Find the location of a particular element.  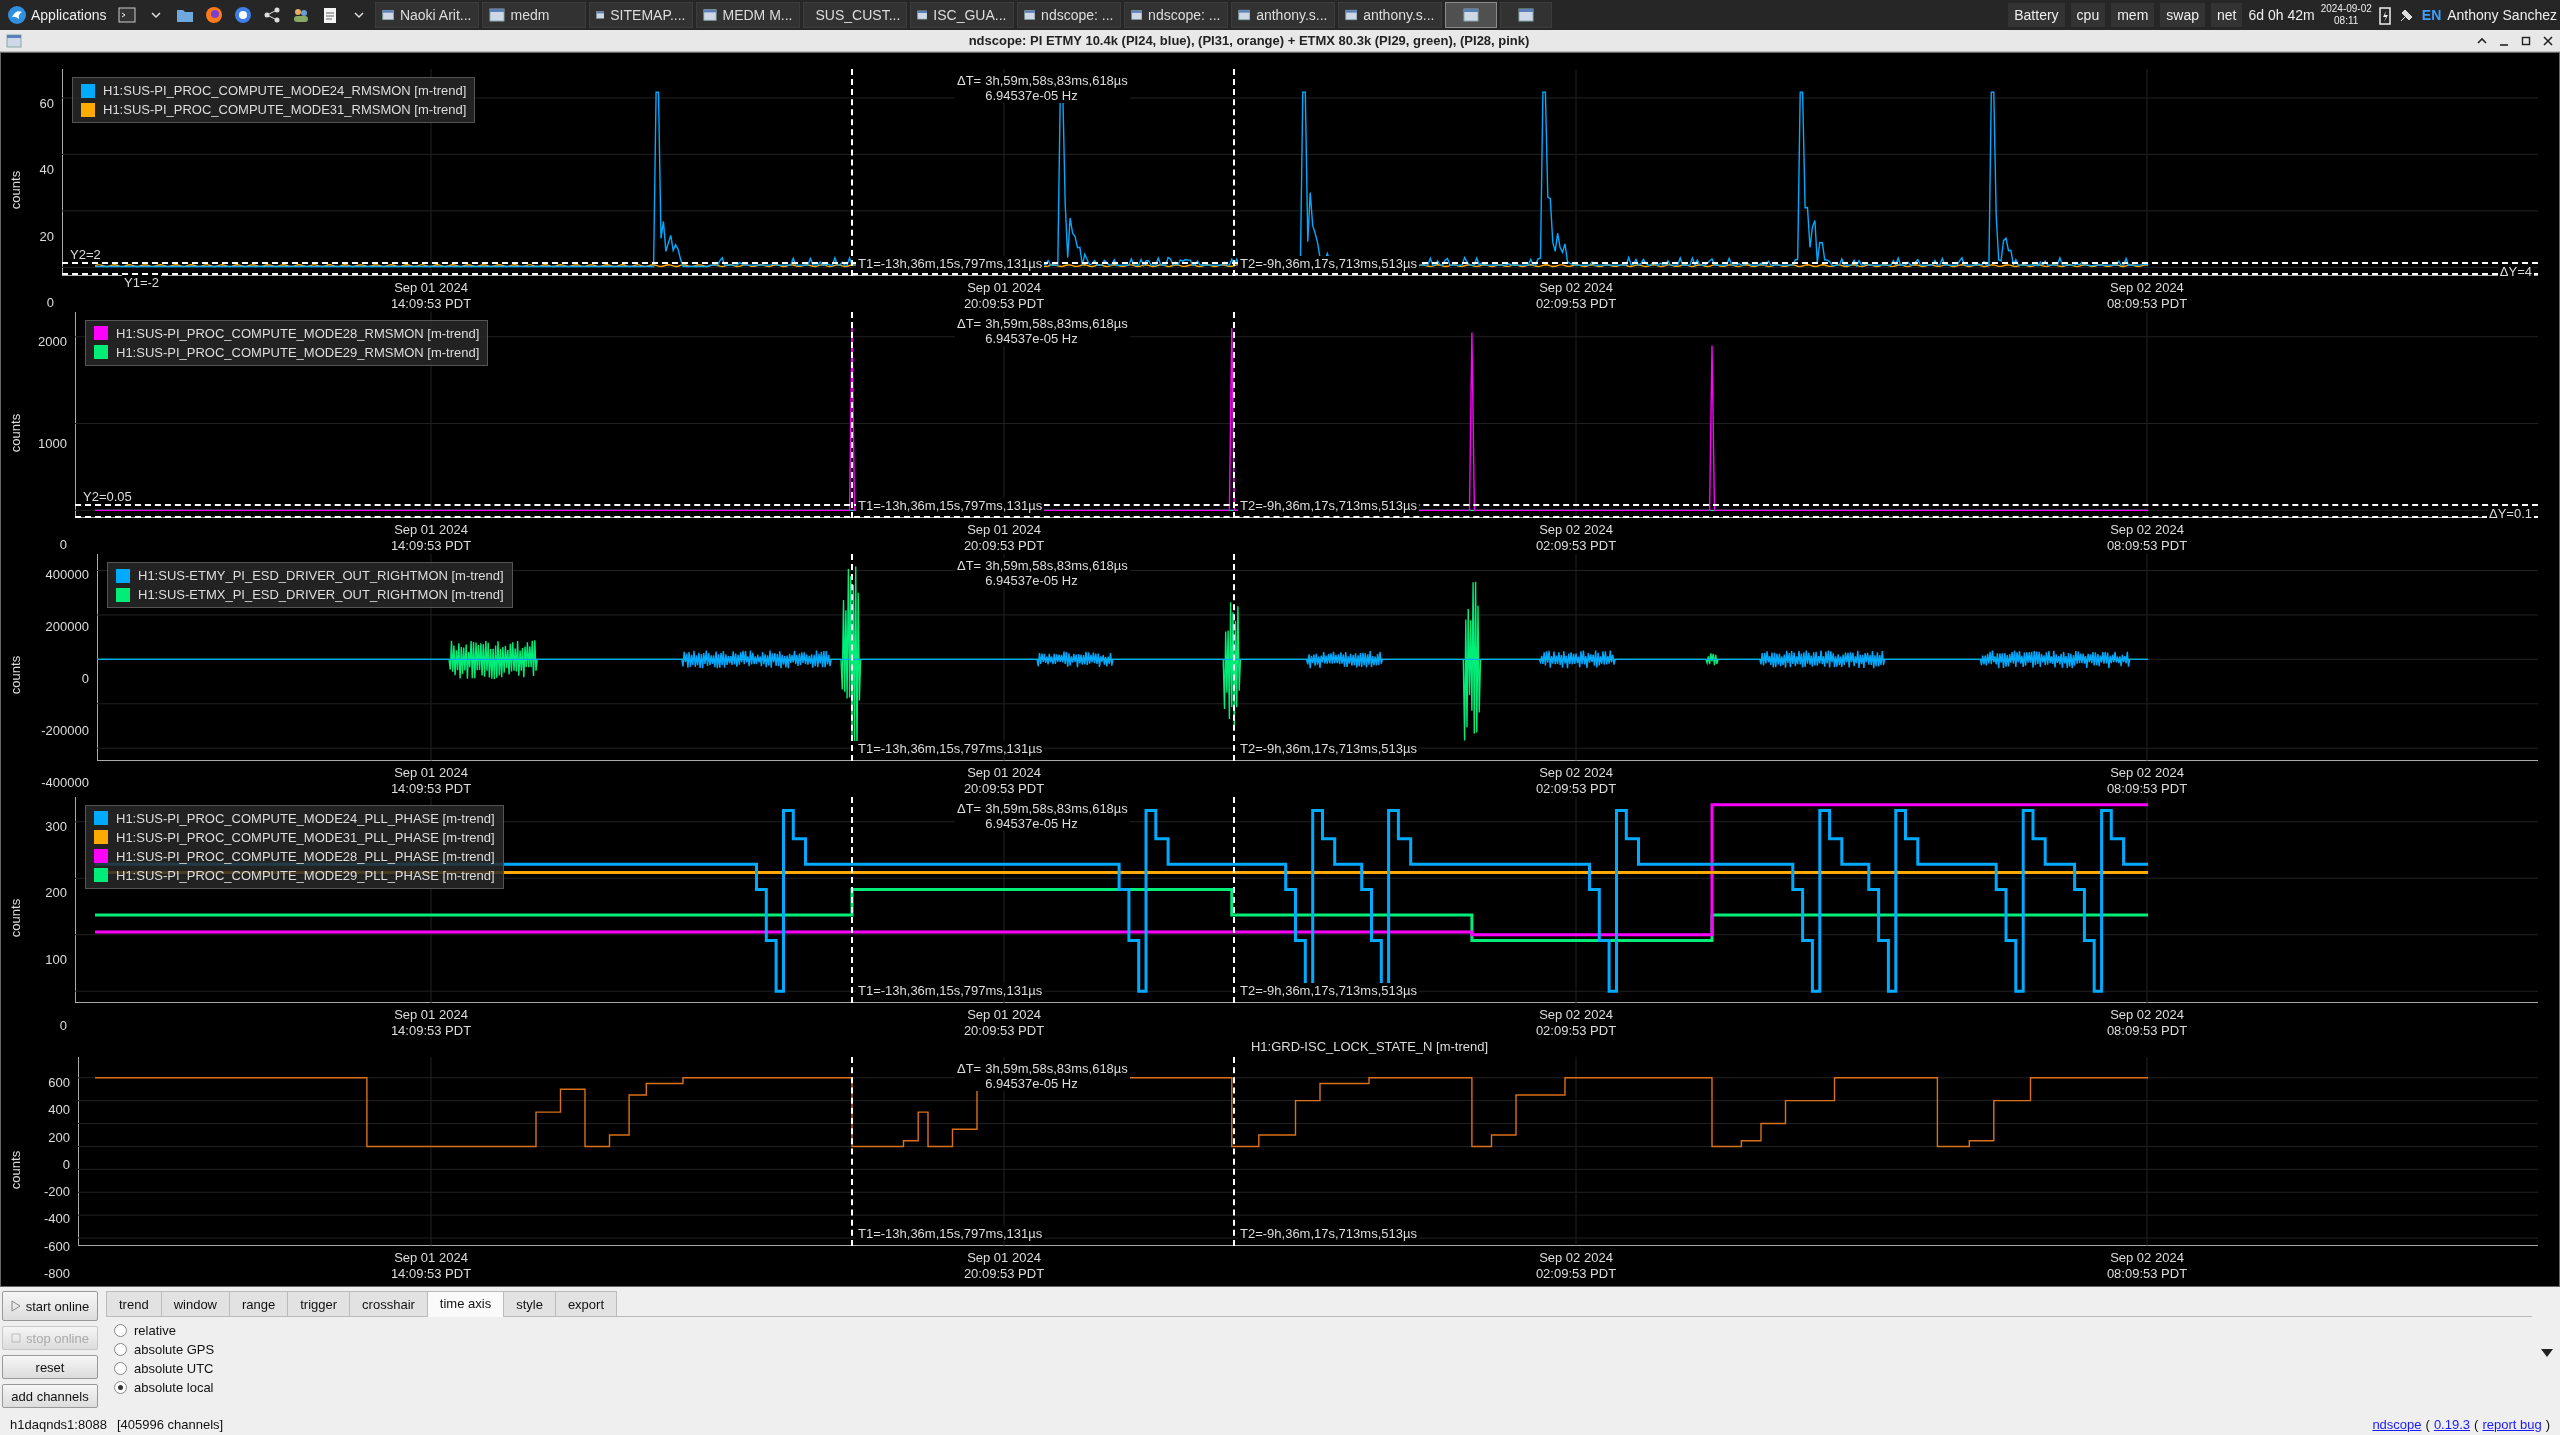

radio-label: absolute GPS is located at coordinates (174, 1349).